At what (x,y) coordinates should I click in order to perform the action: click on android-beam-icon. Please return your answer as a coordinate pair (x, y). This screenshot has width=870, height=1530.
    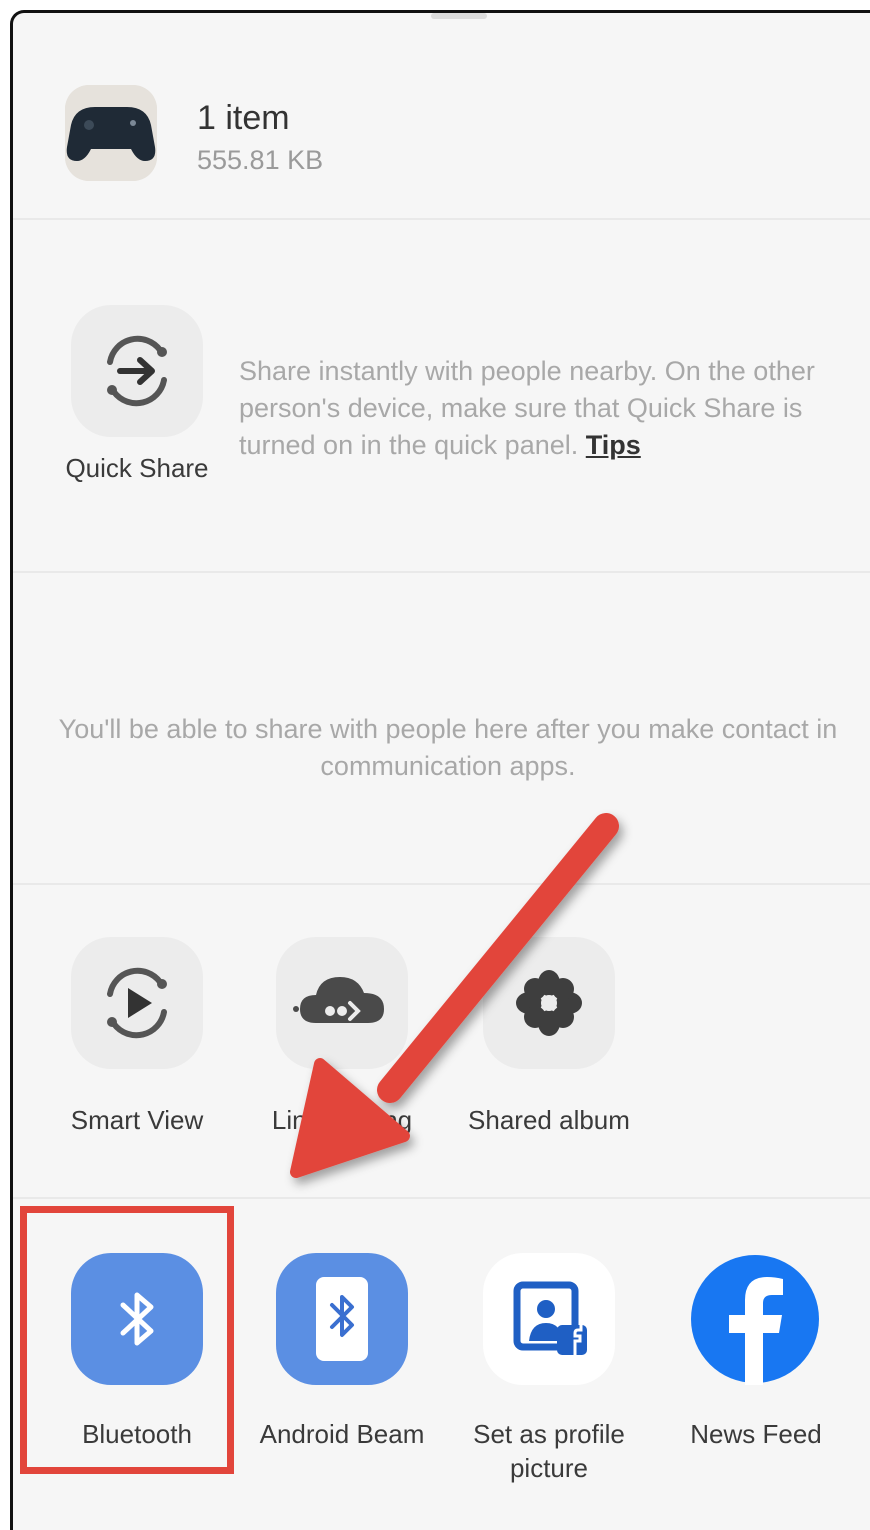
    Looking at the image, I should click on (342, 1319).